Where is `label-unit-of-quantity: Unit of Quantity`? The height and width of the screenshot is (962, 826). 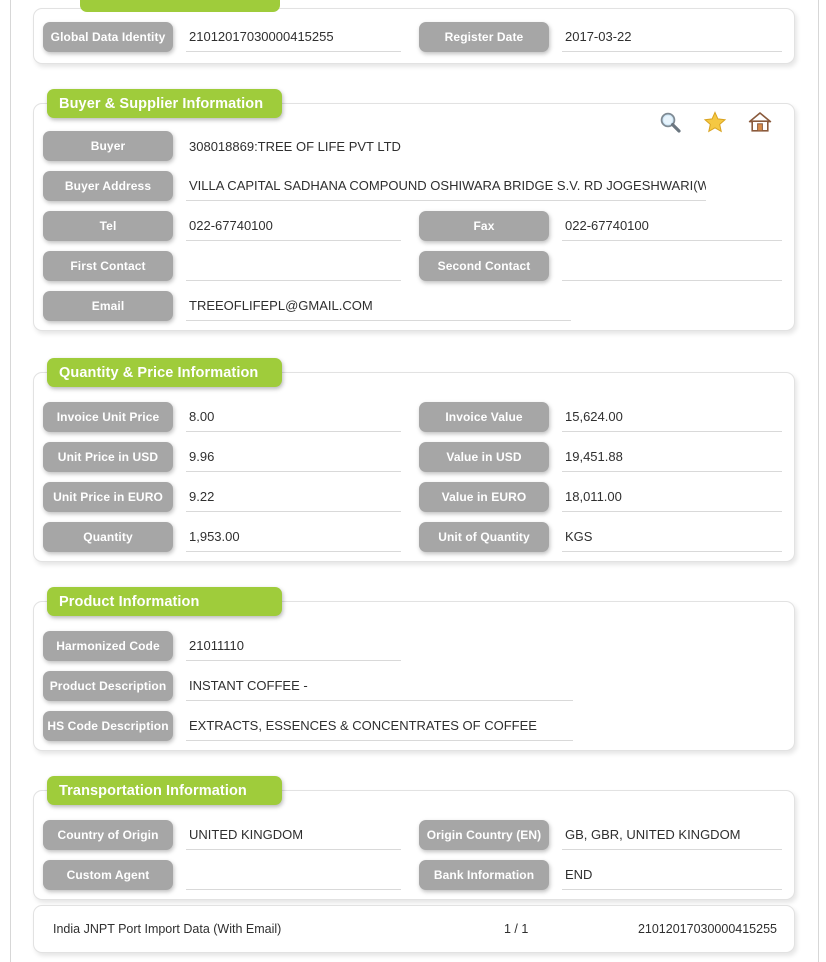
label-unit-of-quantity: Unit of Quantity is located at coordinates (484, 537).